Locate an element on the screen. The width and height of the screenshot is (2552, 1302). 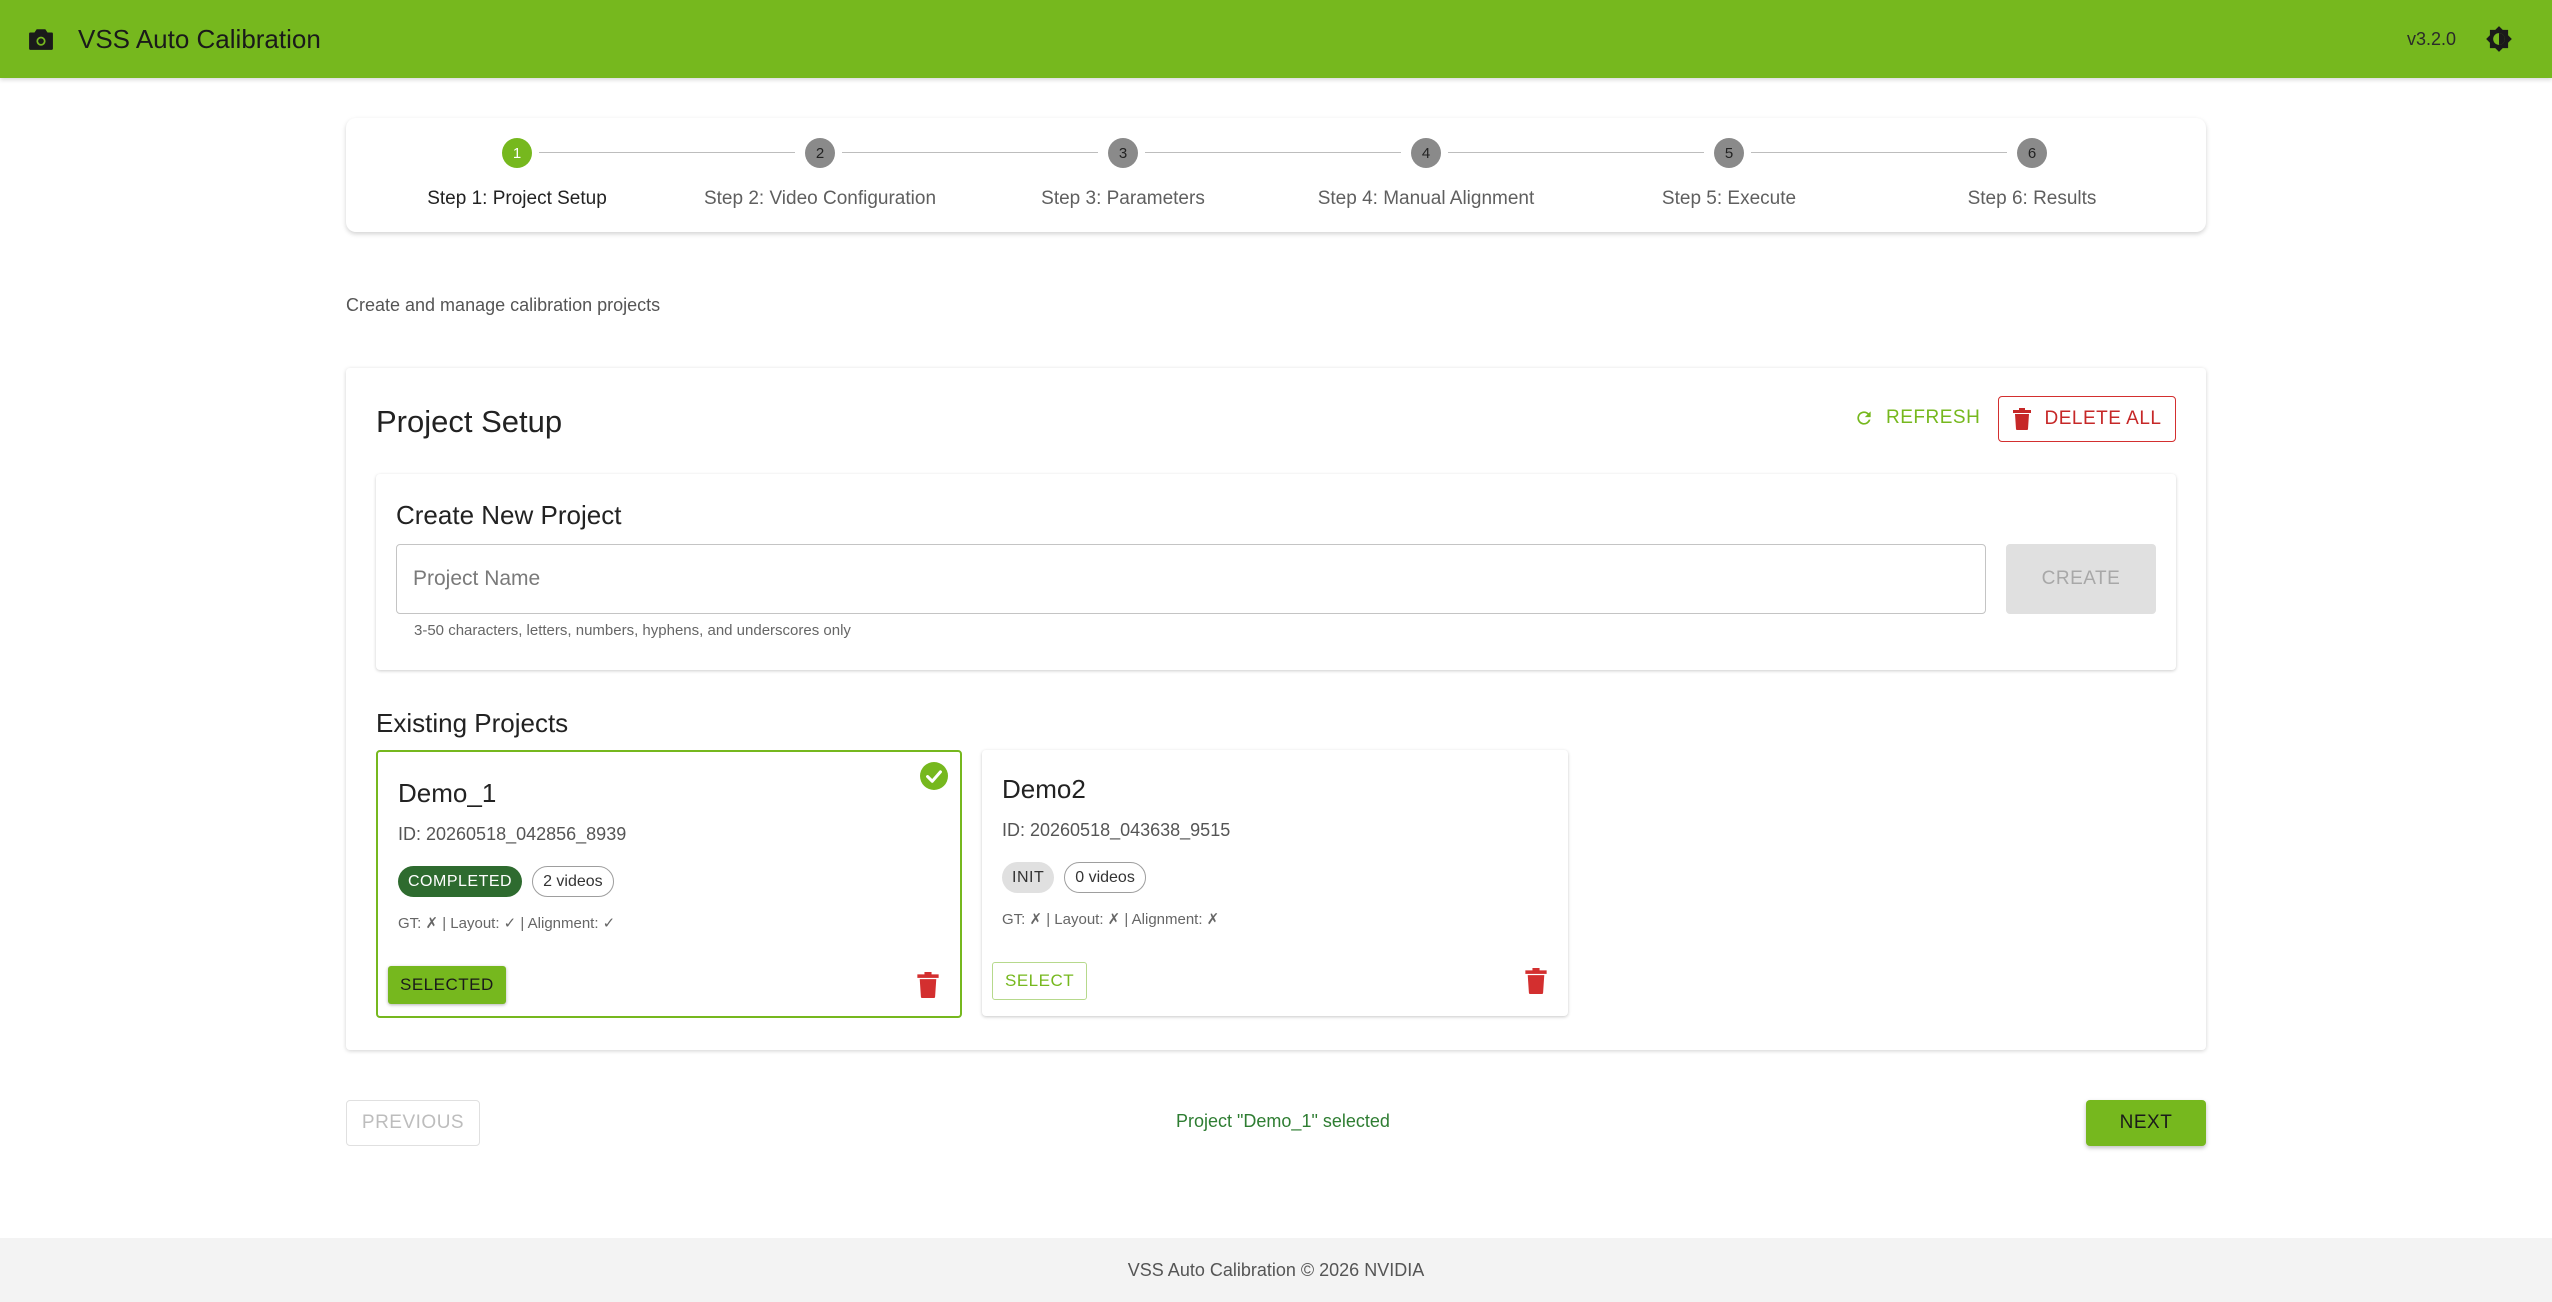
project-name: Demo_1 is located at coordinates (447, 793).